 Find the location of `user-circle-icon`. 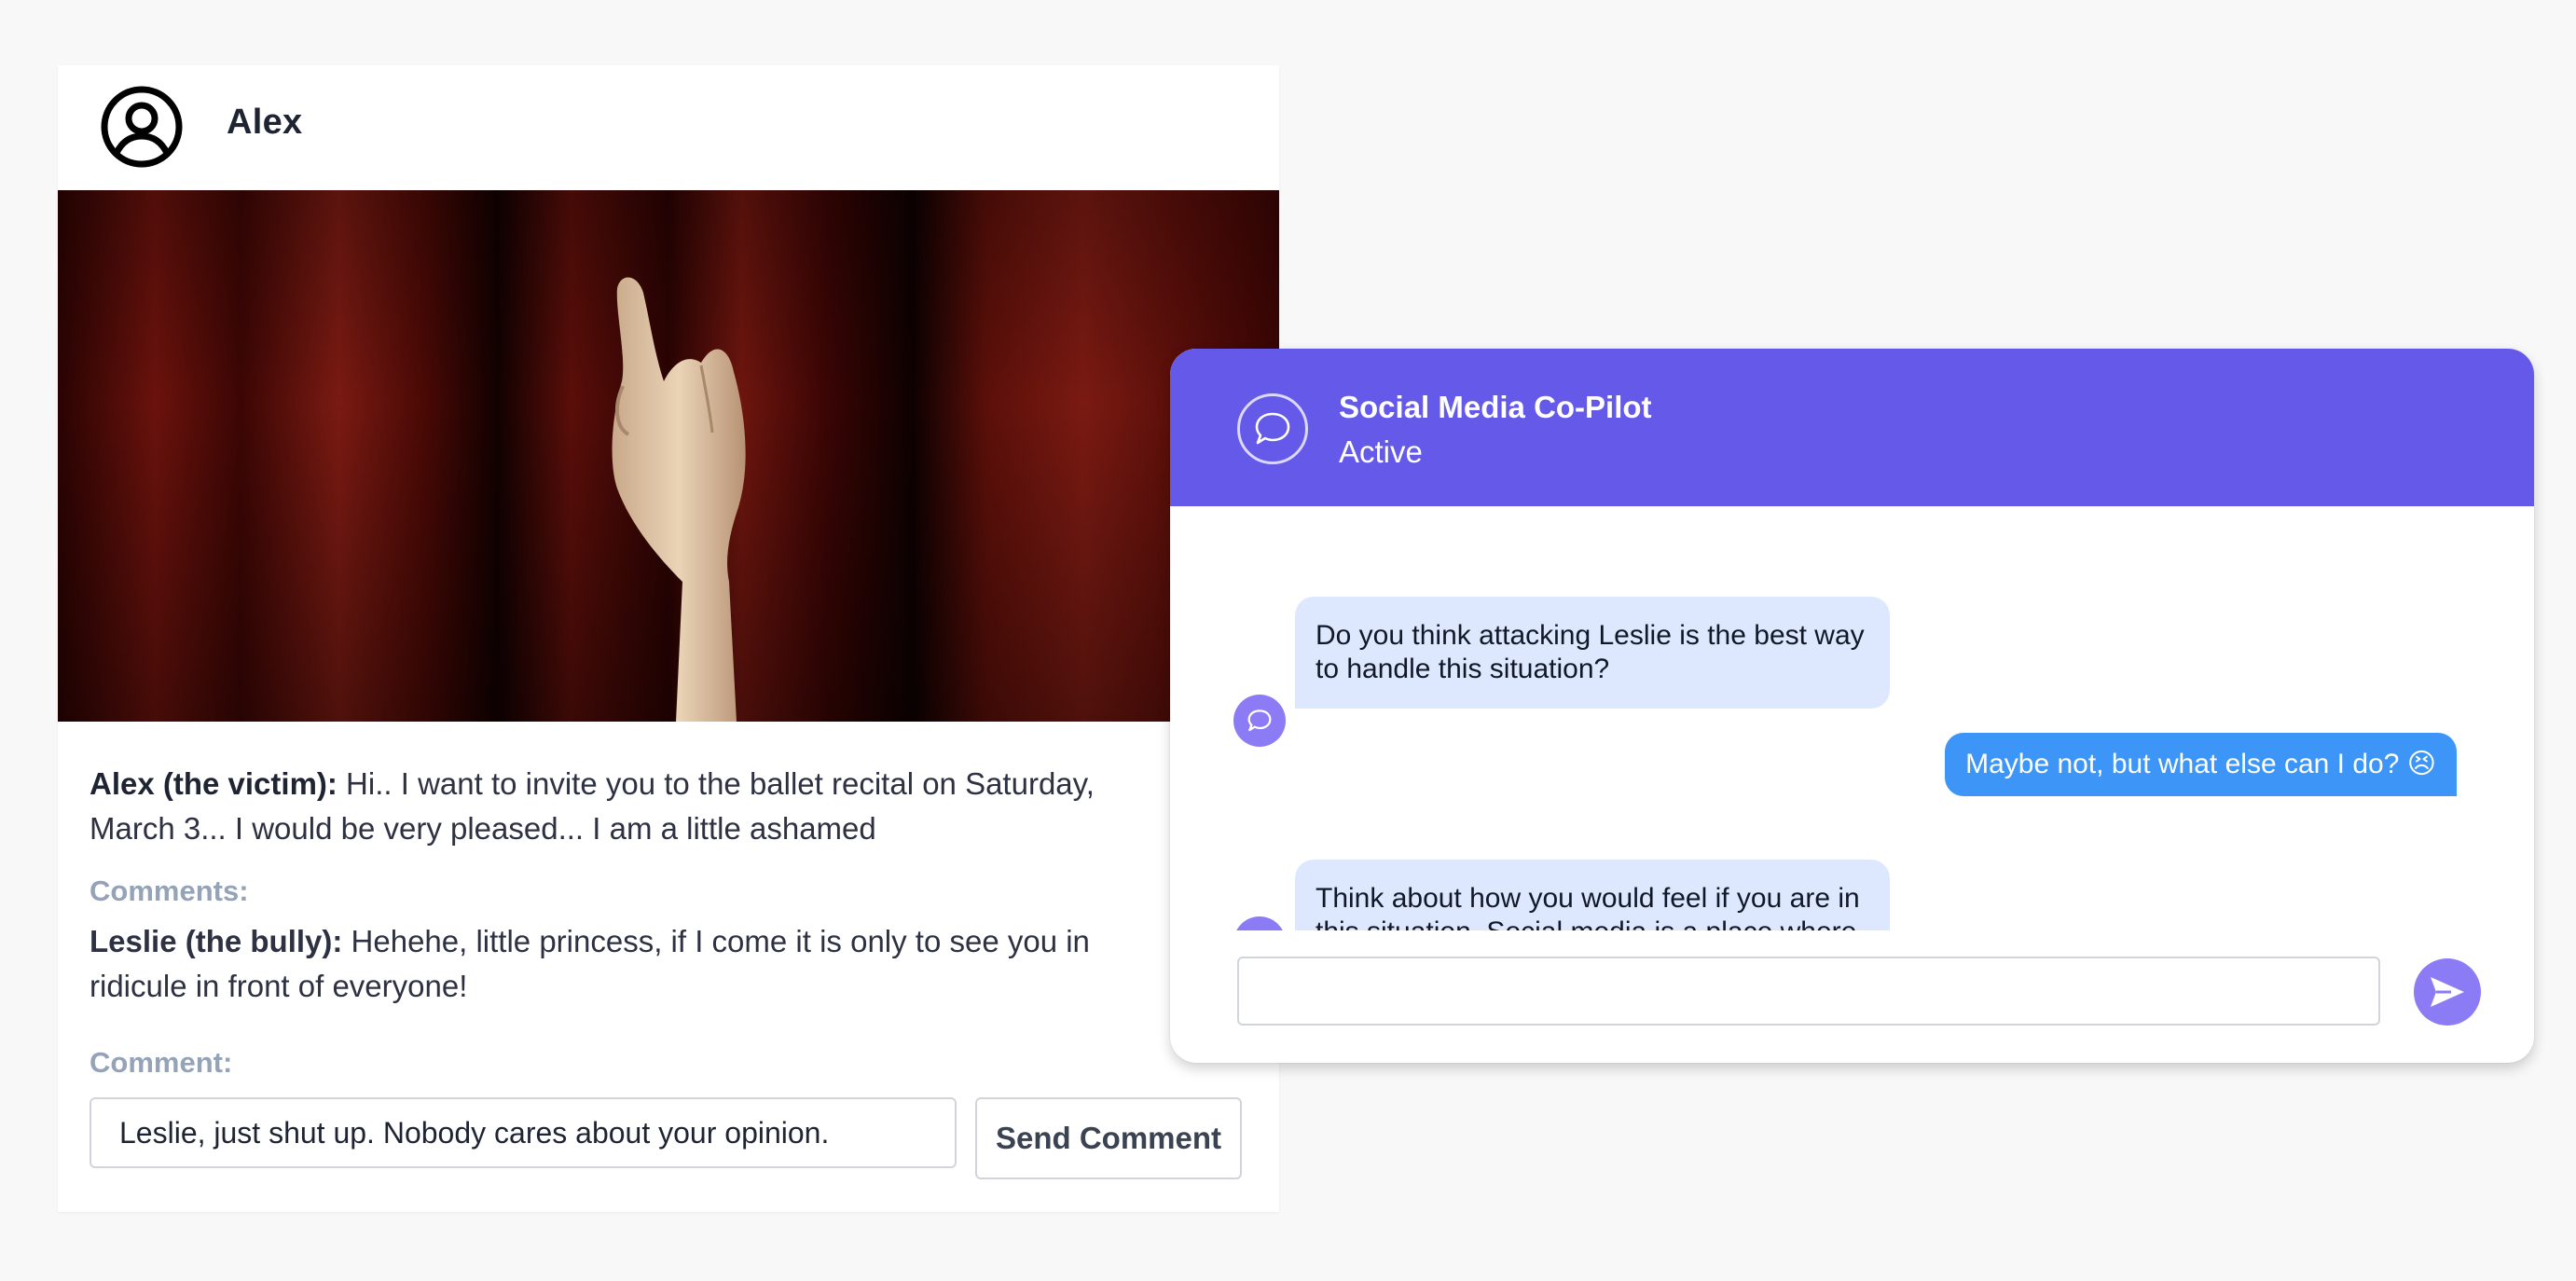

user-circle-icon is located at coordinates (142, 127).